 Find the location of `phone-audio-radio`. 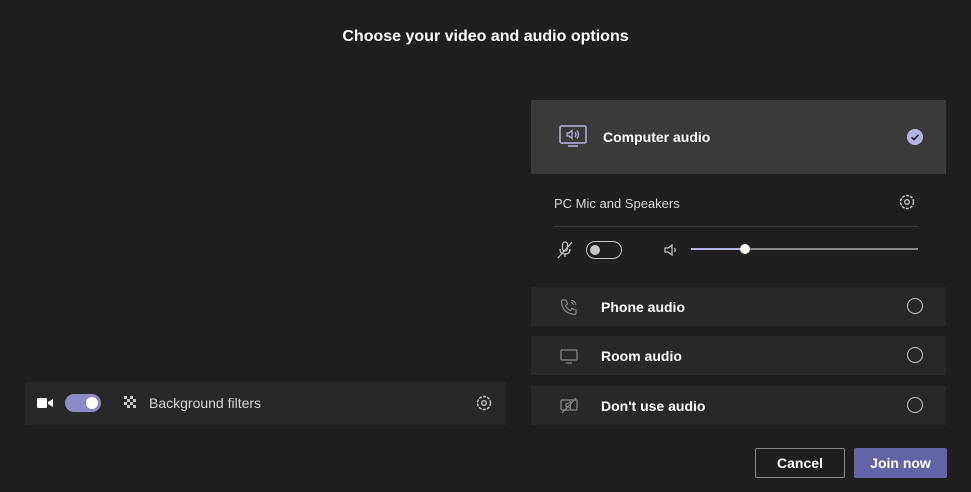

phone-audio-radio is located at coordinates (915, 306).